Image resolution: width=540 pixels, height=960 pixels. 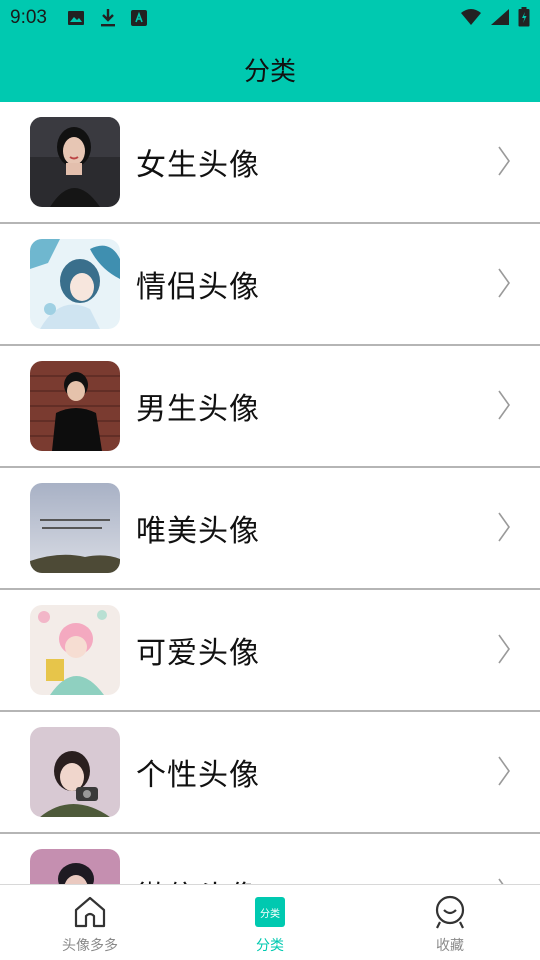 What do you see at coordinates (500, 19) in the screenshot?
I see `signal-icon` at bounding box center [500, 19].